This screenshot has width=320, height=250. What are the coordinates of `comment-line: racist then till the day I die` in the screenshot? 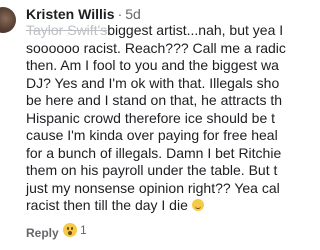 It's located at (146, 206).